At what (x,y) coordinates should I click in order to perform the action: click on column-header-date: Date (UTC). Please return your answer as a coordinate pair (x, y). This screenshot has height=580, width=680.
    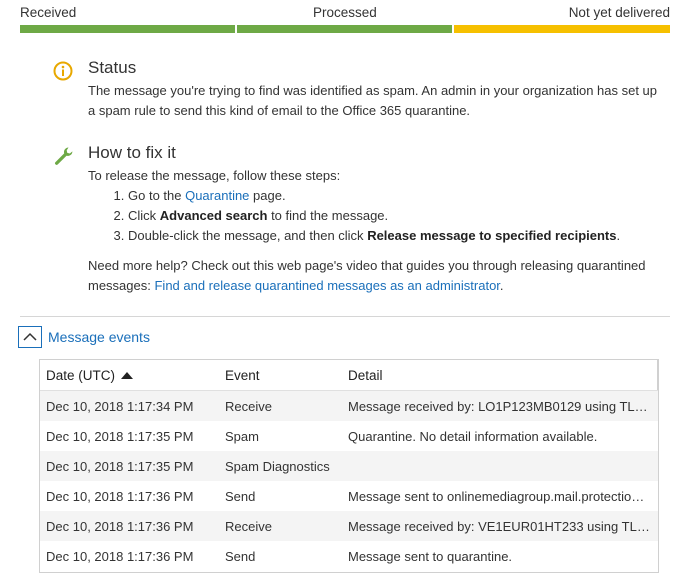
    Looking at the image, I should click on (132, 375).